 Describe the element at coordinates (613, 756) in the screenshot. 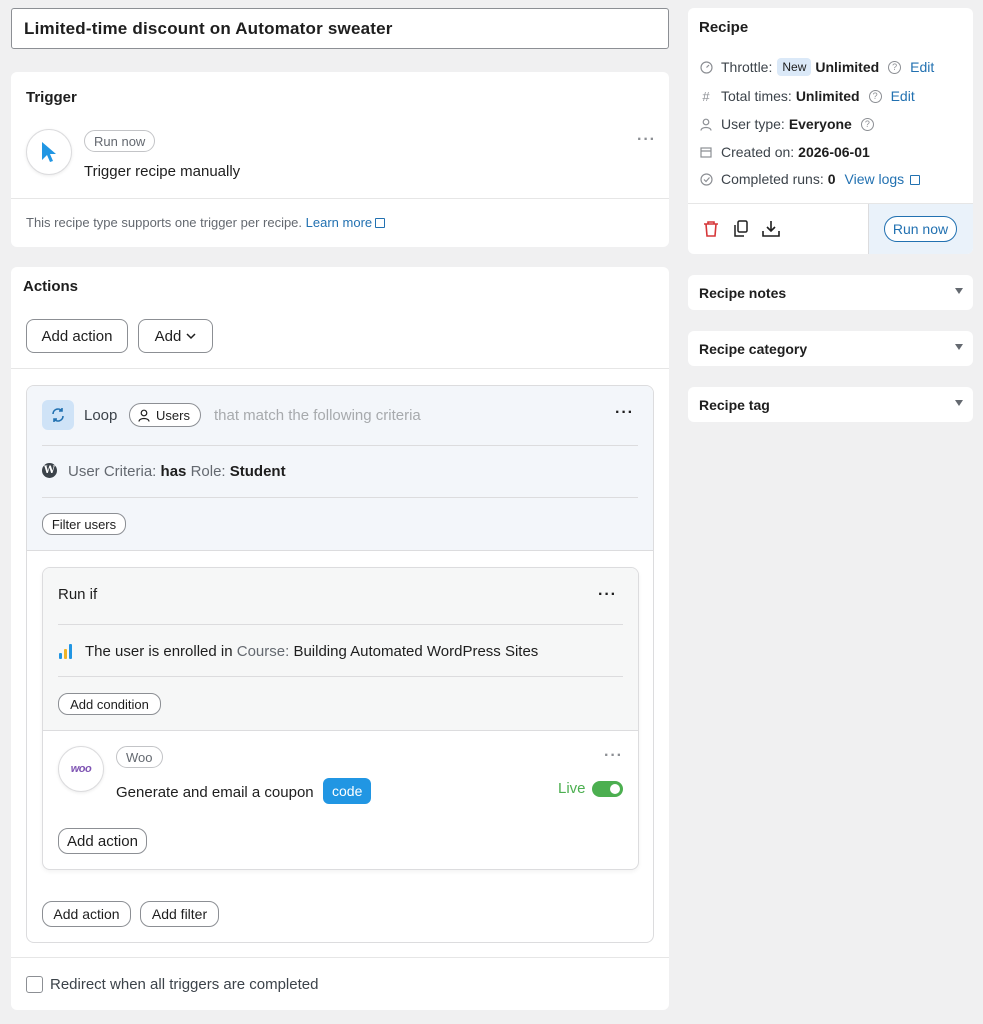

I see `action-more-icon: ···` at that location.